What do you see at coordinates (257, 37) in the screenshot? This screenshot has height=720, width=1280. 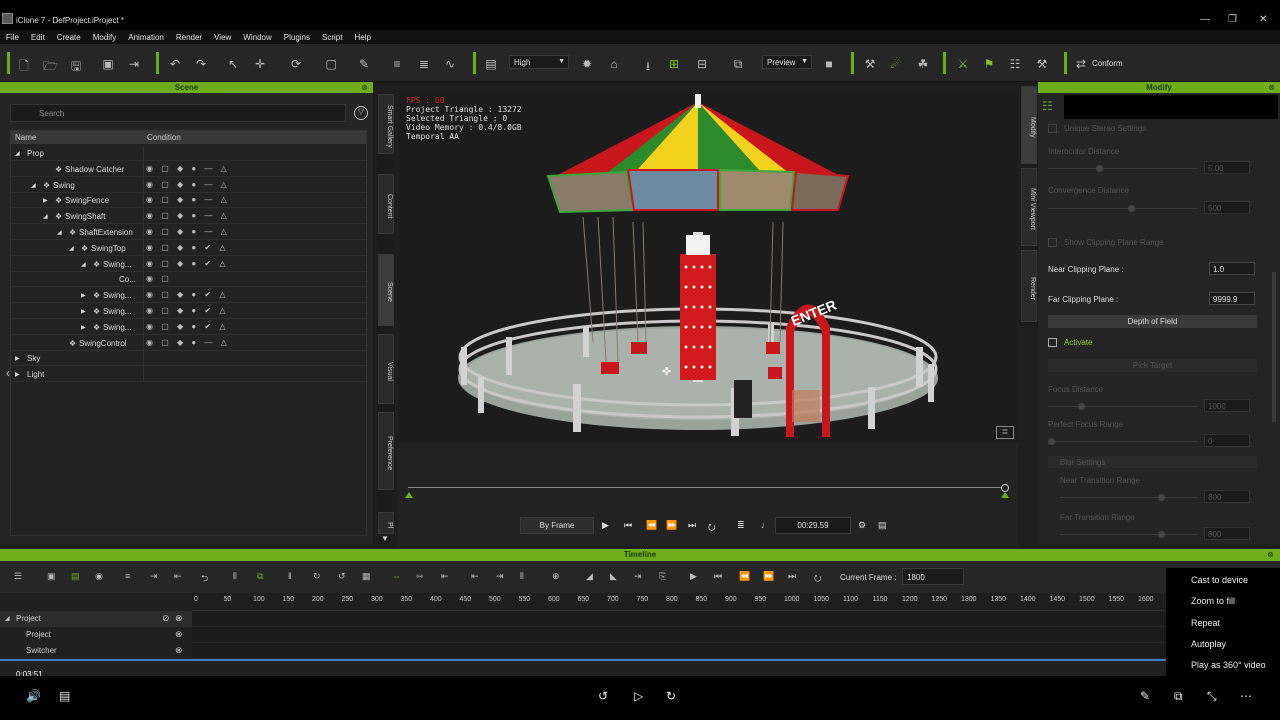 I see `menu-window: Window` at bounding box center [257, 37].